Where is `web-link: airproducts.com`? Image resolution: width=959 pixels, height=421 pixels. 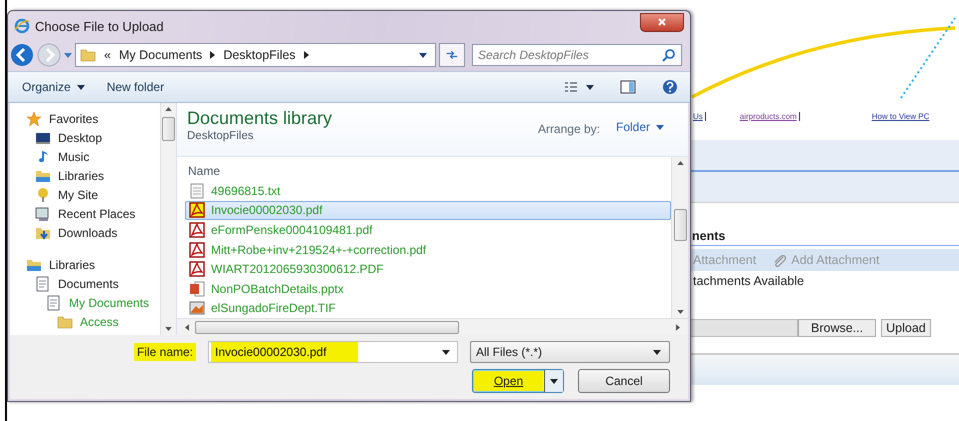 web-link: airproducts.com is located at coordinates (770, 116).